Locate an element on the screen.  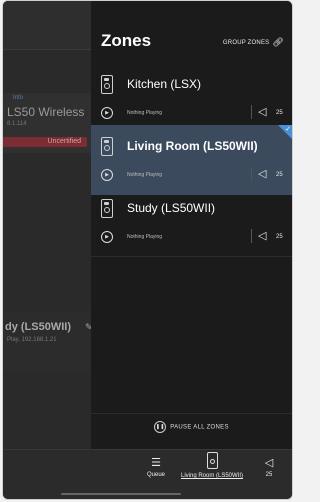
check-icon: ✓ is located at coordinates (288, 129).